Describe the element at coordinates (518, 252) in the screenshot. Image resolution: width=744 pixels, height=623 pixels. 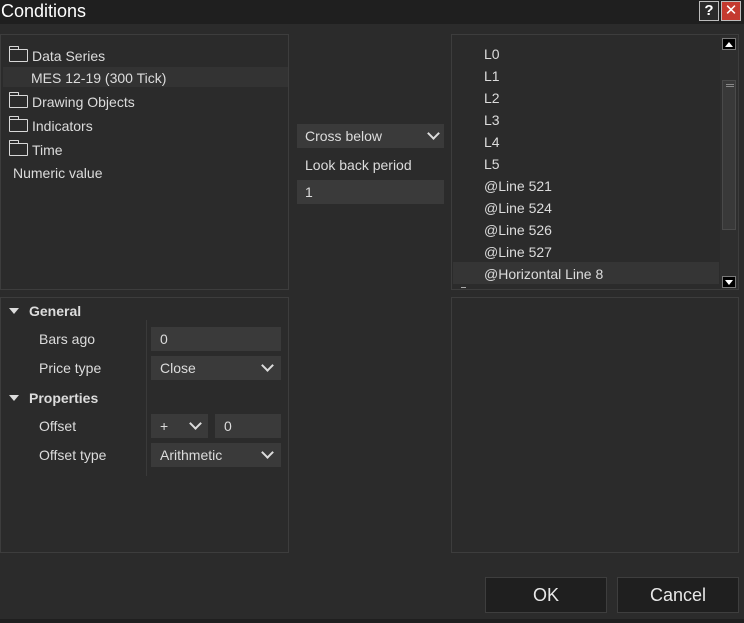
I see `list-item: @Line 527` at that location.